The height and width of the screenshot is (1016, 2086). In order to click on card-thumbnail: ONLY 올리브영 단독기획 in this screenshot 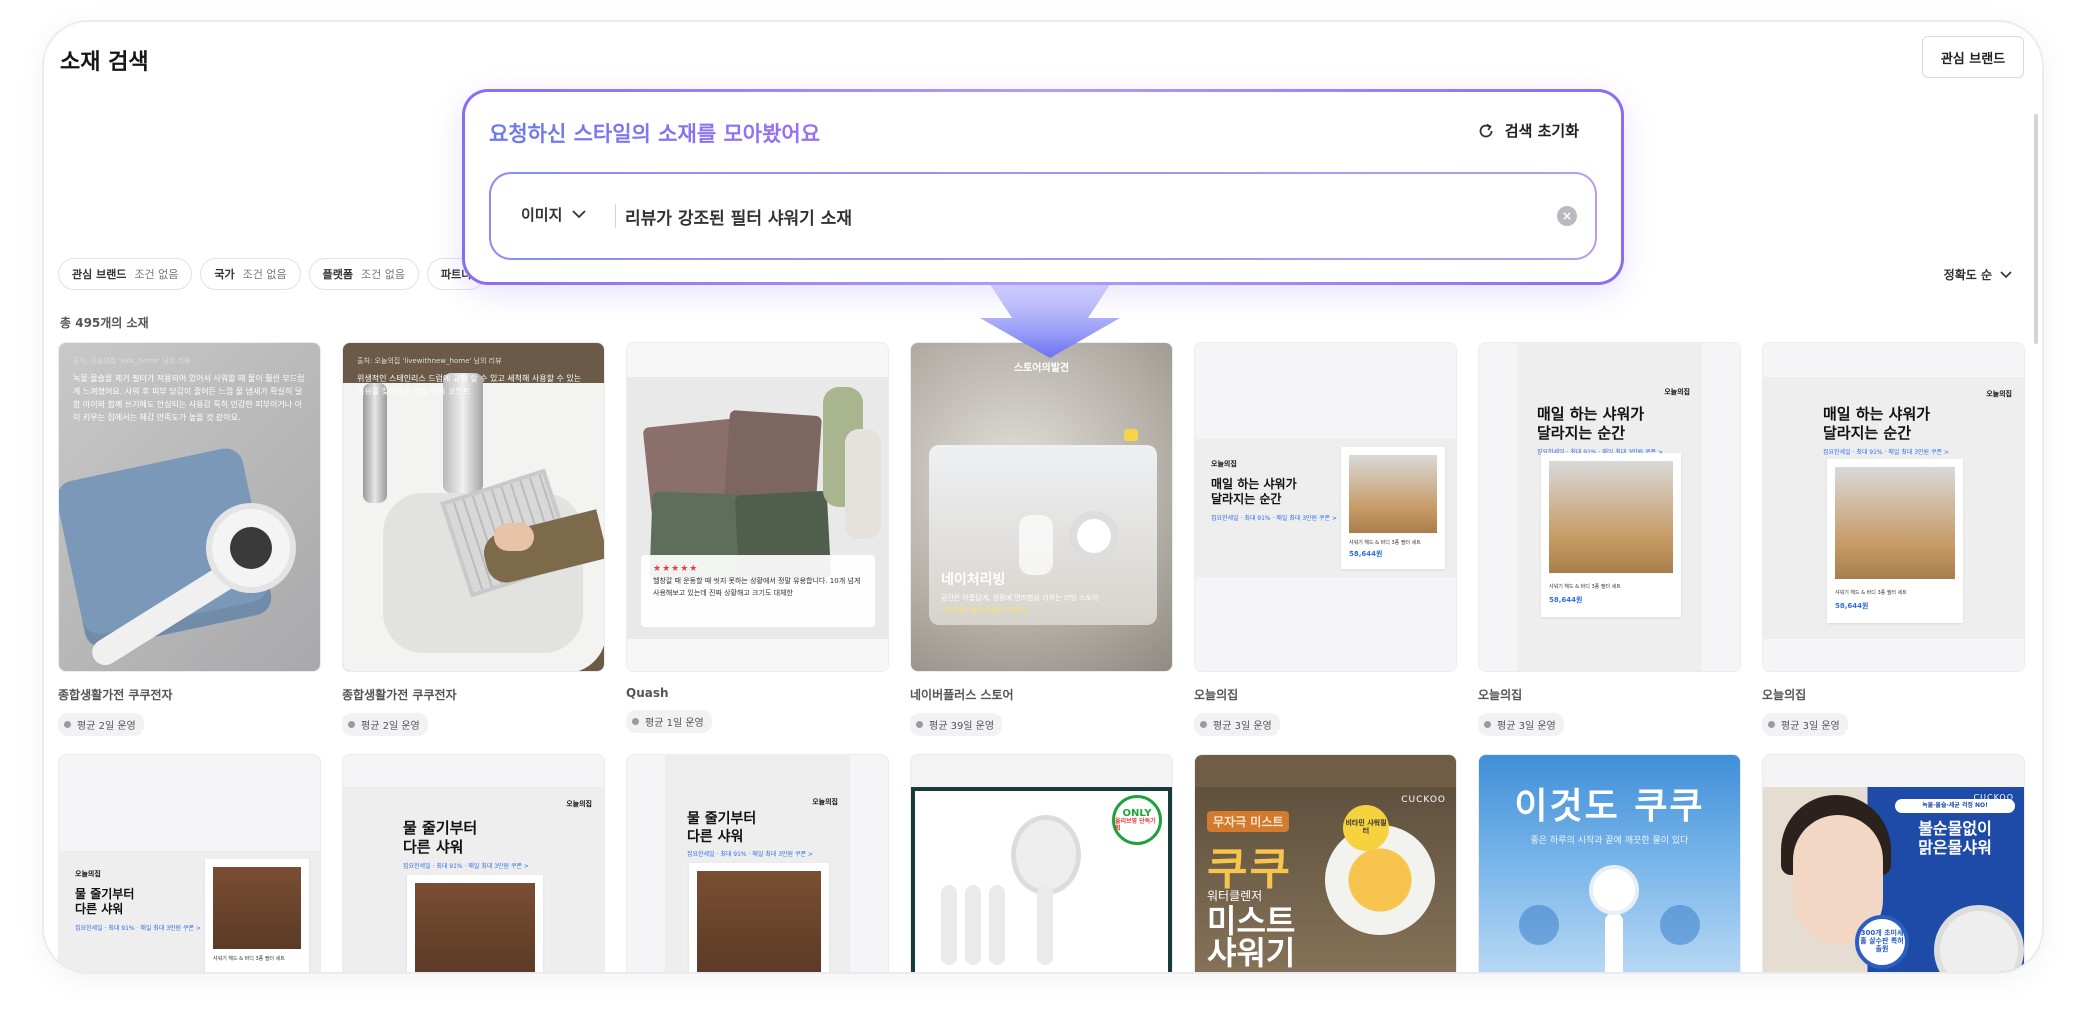, I will do `click(1041, 863)`.